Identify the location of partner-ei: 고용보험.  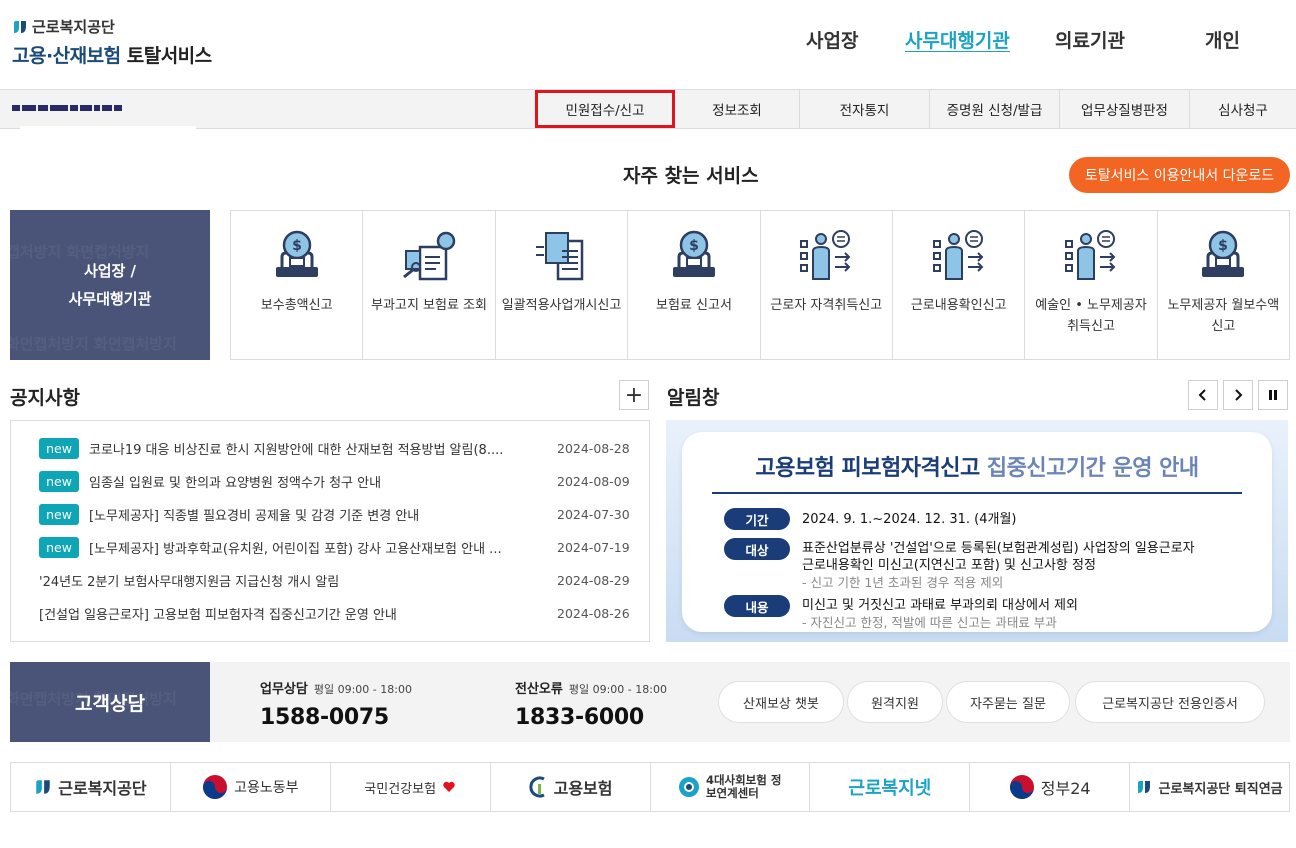
(571, 787).